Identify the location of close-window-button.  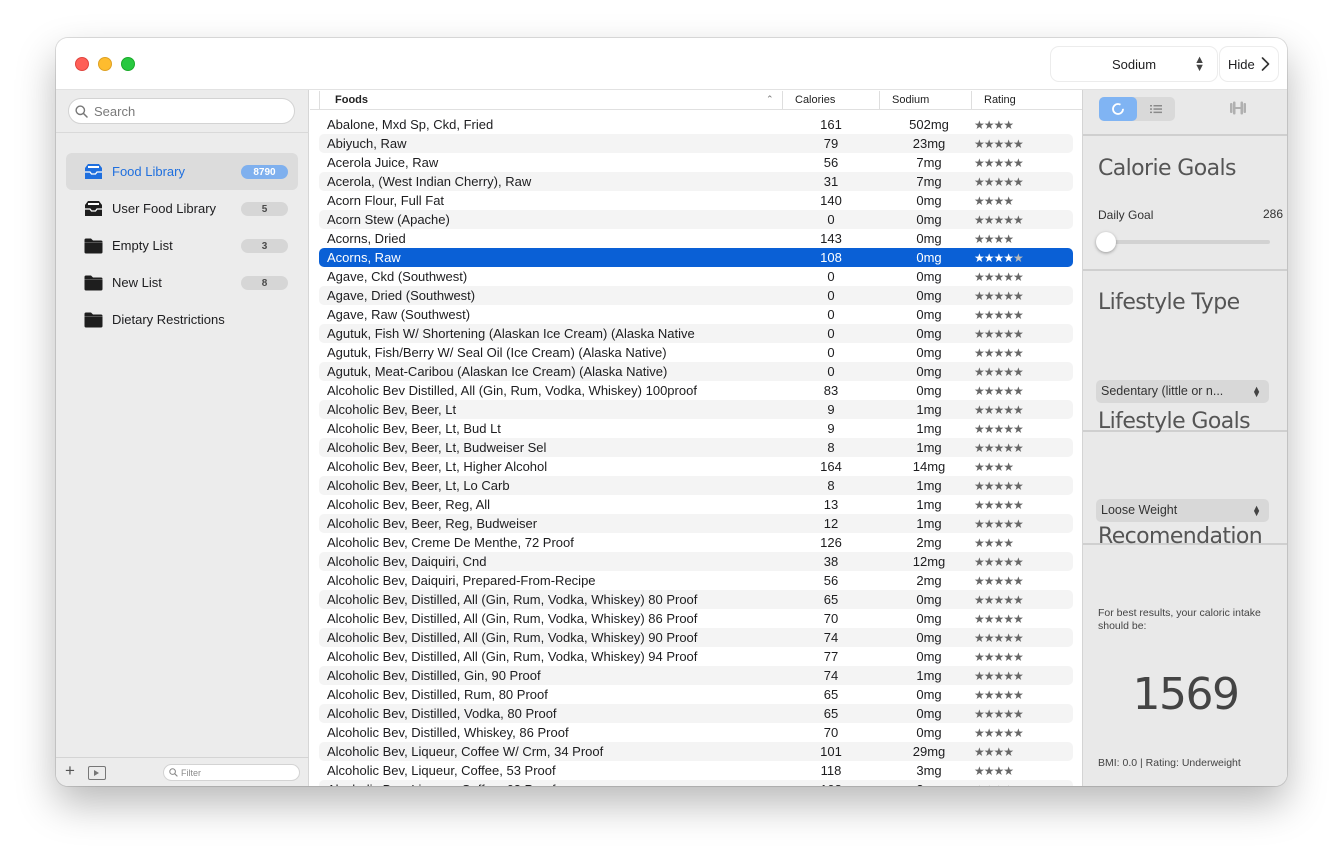
(82, 64).